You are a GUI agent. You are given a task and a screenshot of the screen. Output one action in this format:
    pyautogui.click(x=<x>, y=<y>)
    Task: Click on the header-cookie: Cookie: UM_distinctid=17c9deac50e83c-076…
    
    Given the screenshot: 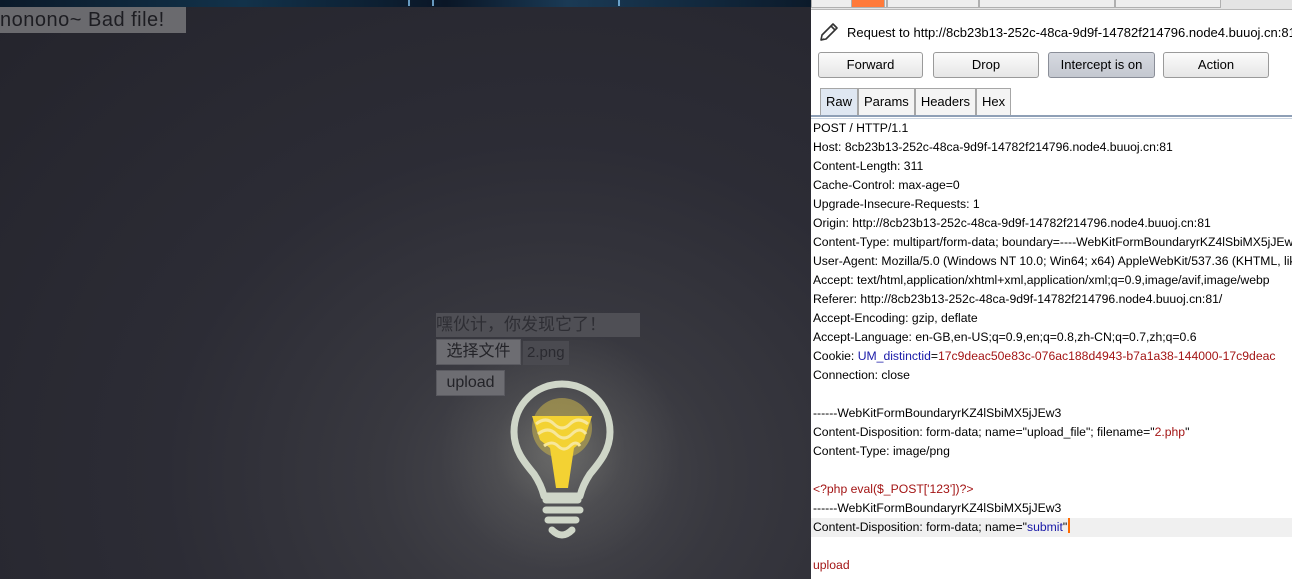 What is the action you would take?
    pyautogui.click(x=1044, y=356)
    